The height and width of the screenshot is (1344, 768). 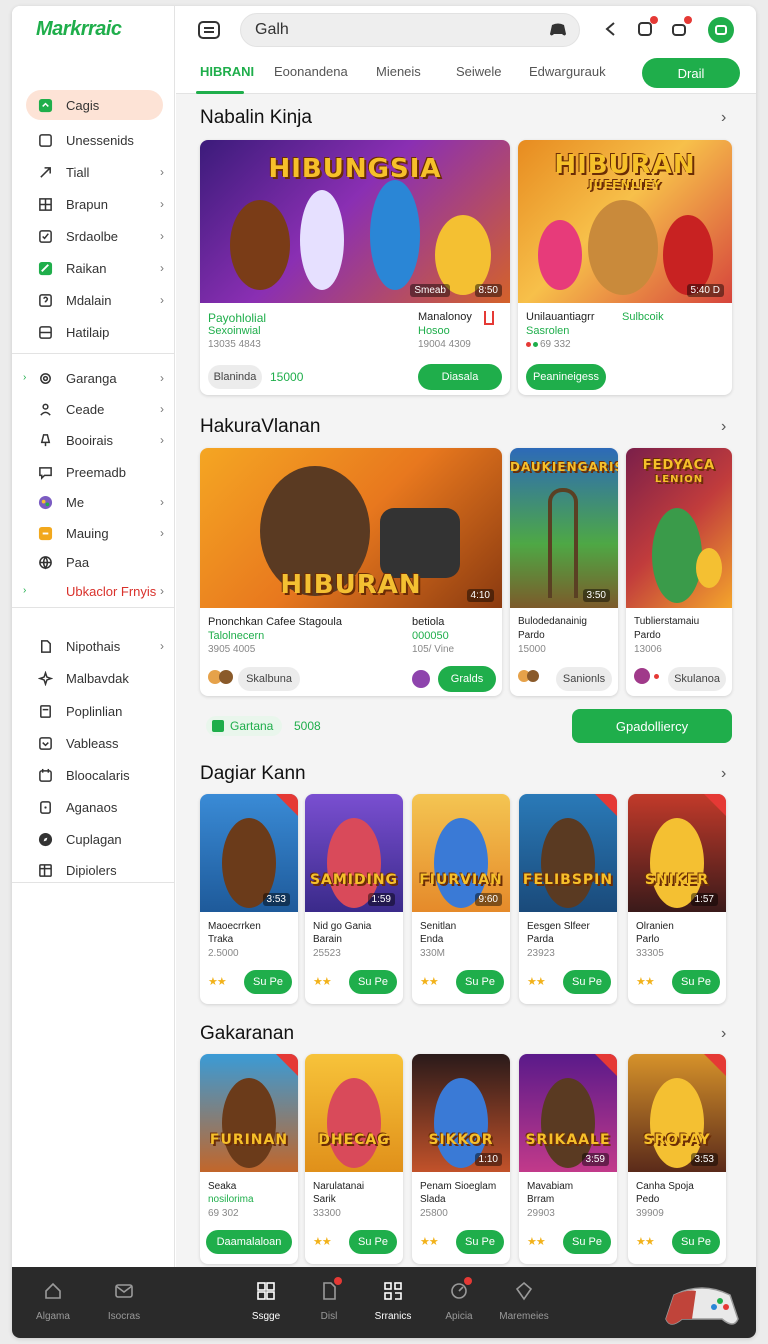 I want to click on sidebar-item-poplinlian: Poplinlian, so click(x=101, y=711).